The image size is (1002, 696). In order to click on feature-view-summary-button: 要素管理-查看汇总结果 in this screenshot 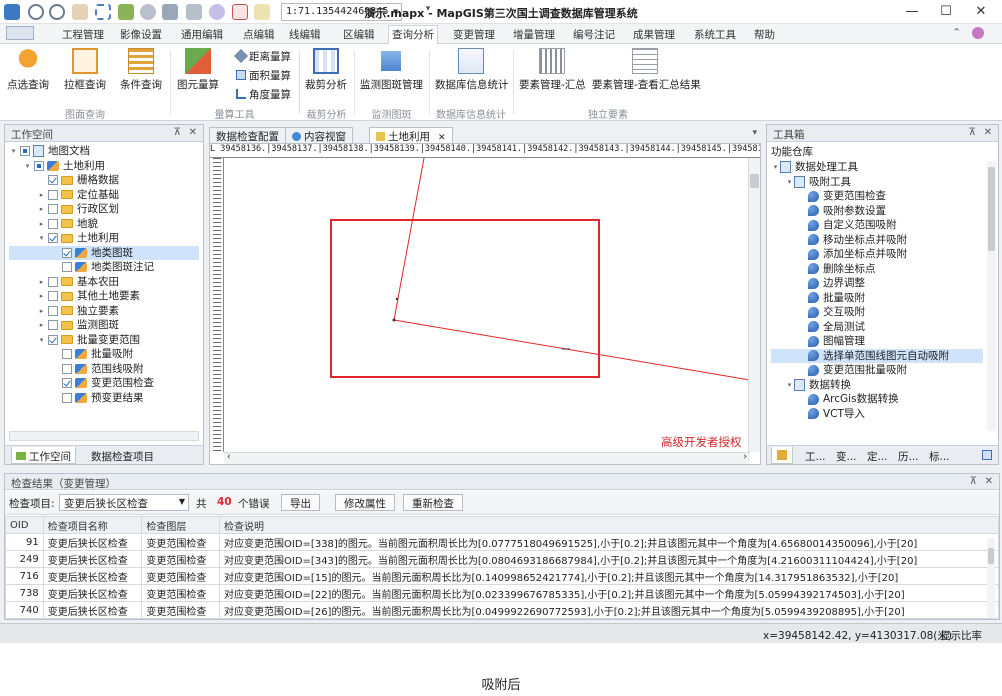, I will do `click(646, 70)`.